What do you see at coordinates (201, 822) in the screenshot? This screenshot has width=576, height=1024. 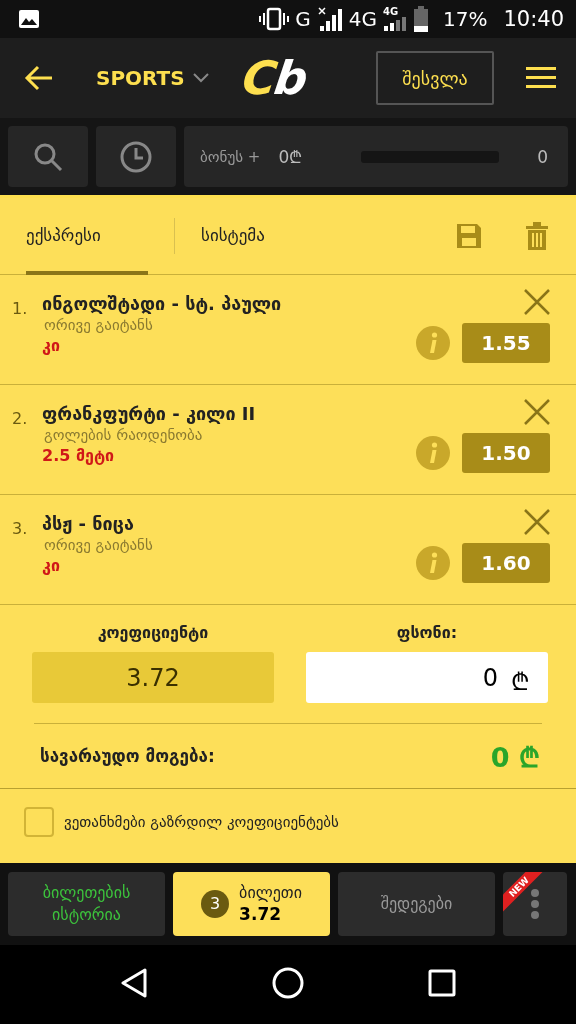 I see `checkbox-label: ვეთანხმები გაზრდილ კოეფიციენტებს` at bounding box center [201, 822].